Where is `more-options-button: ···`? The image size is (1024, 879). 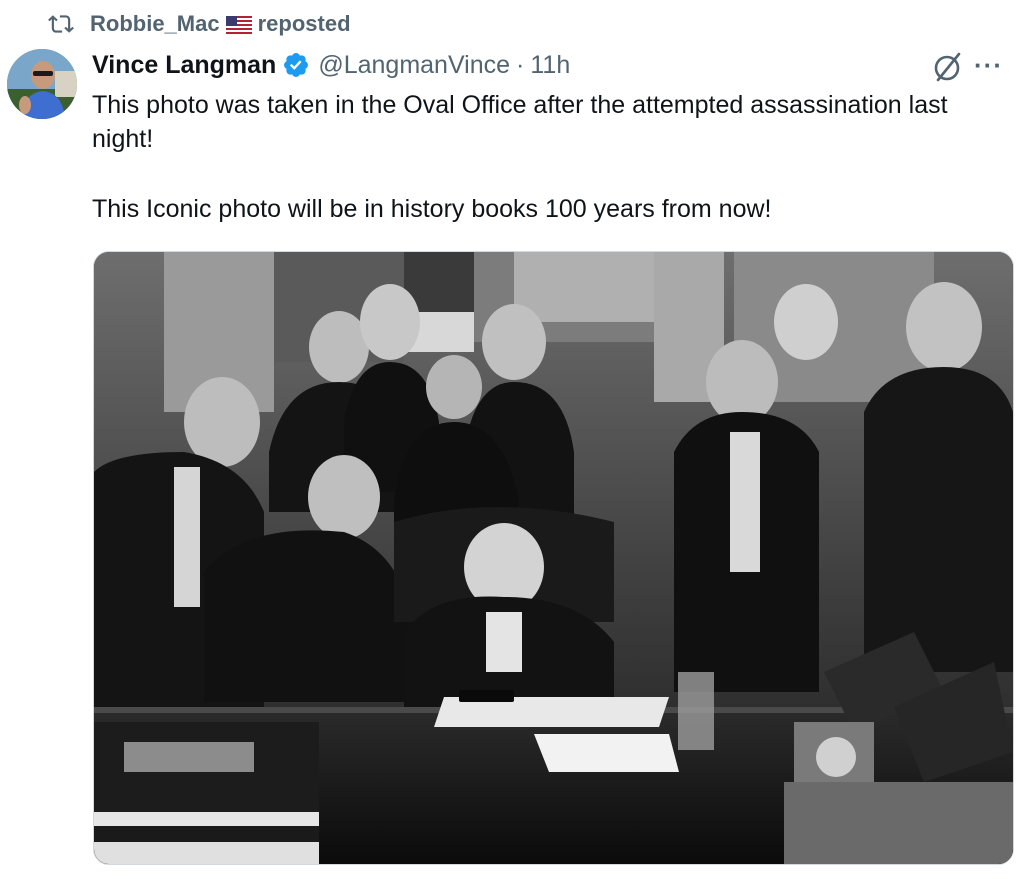 more-options-button: ··· is located at coordinates (994, 65).